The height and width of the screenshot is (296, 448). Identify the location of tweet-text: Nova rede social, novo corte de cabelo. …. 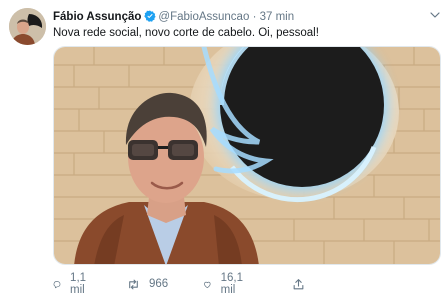
(186, 33).